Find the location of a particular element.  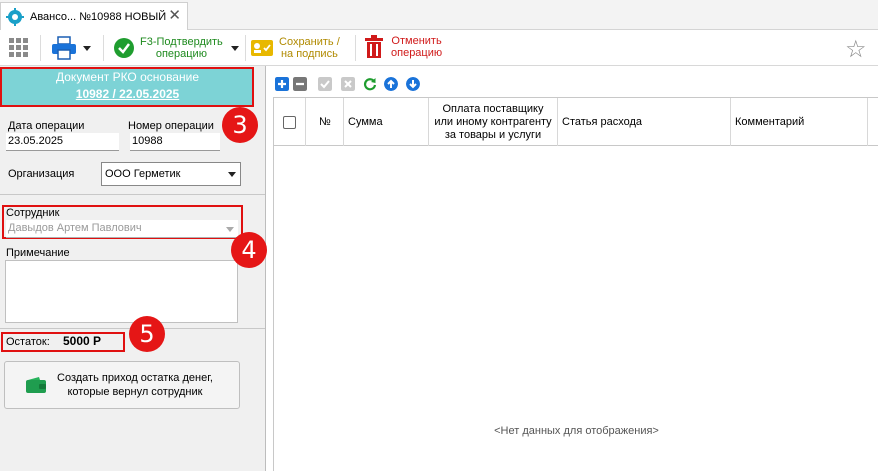

apps-grid-icon is located at coordinates (19, 48).